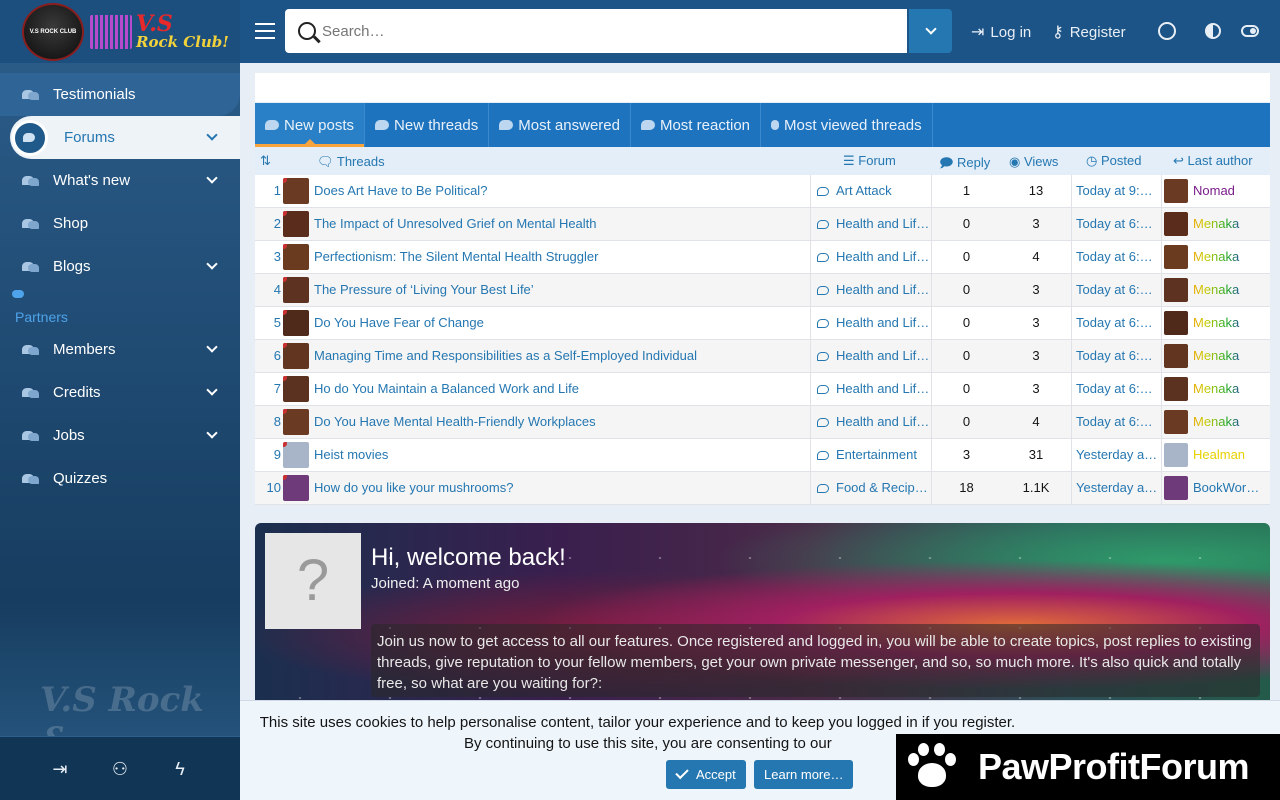  What do you see at coordinates (561, 455) in the screenshot?
I see `thread-title-link: Heist movies` at bounding box center [561, 455].